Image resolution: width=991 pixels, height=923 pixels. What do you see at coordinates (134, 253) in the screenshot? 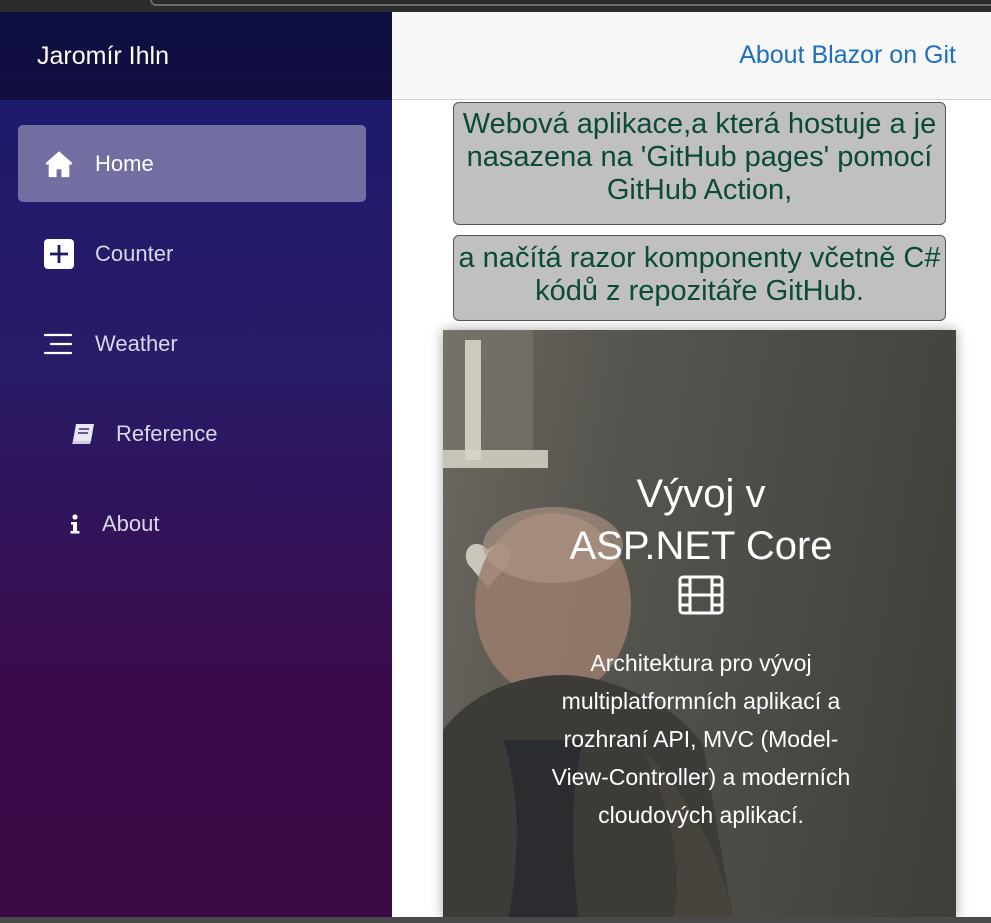
I see `nav-label-counter: Counter` at bounding box center [134, 253].